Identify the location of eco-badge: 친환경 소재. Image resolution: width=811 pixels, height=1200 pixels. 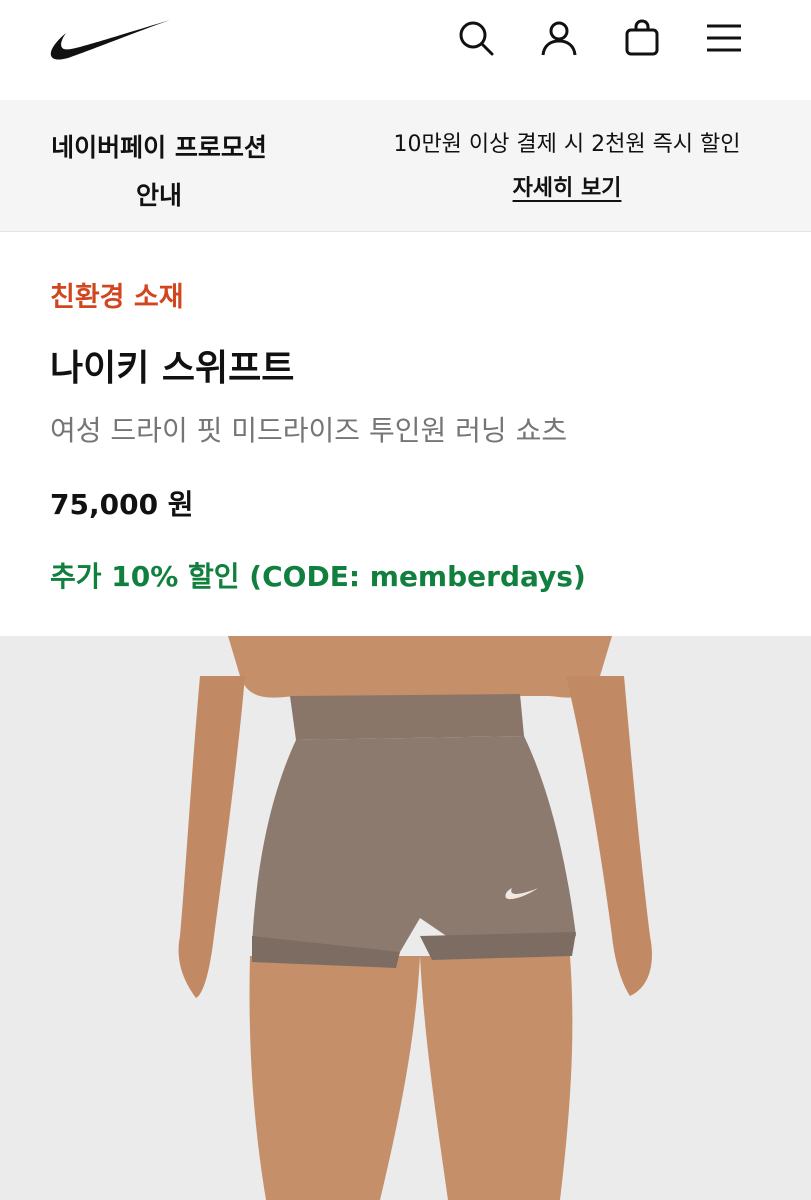
(117, 297).